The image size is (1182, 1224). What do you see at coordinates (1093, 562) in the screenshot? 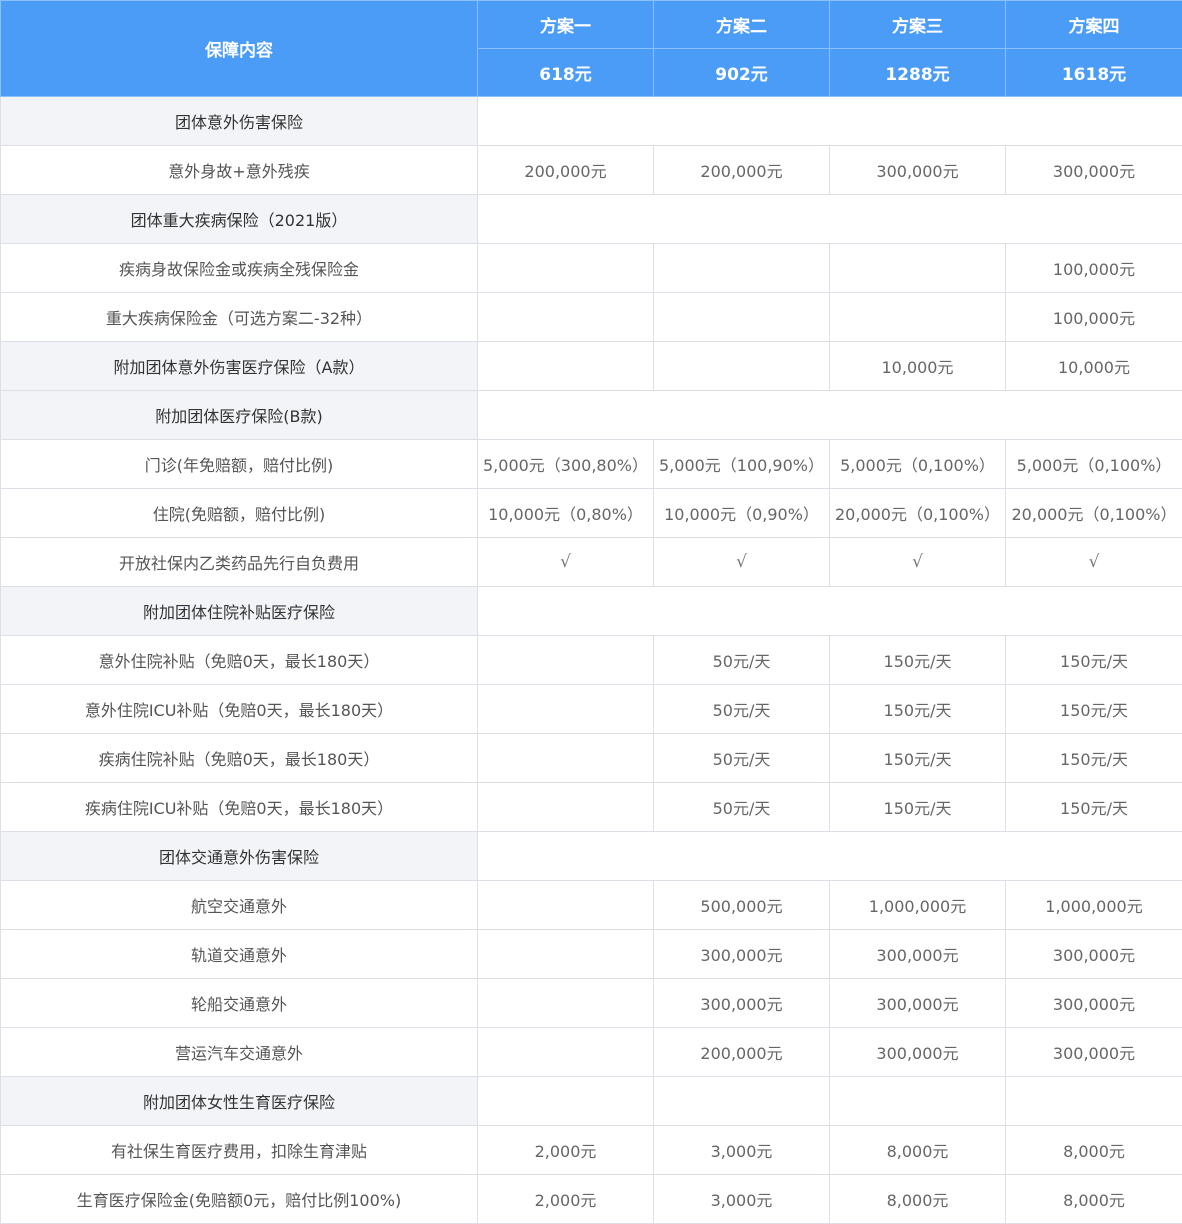
I see `plan-4-value: √` at bounding box center [1093, 562].